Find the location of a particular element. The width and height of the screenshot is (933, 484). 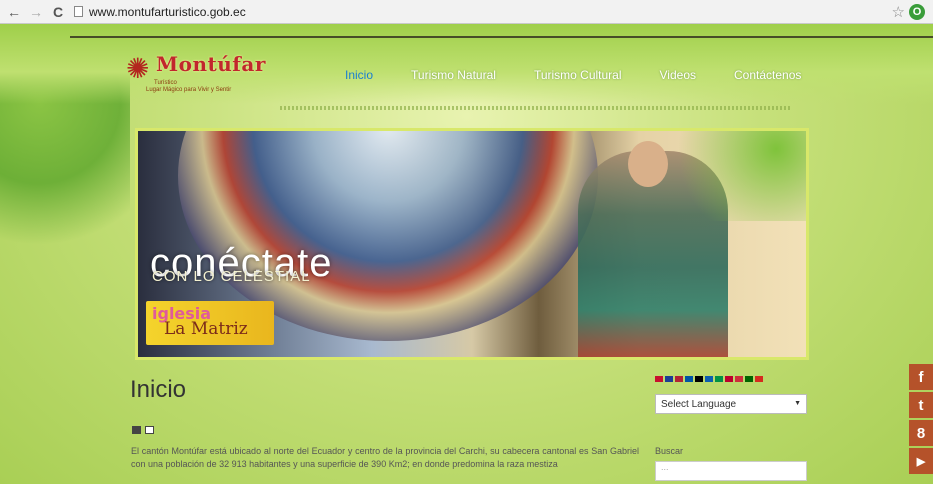

browser-toolbar: ← → C www.montufarturistico.gob.ec ☆ O is located at coordinates (466, 12).